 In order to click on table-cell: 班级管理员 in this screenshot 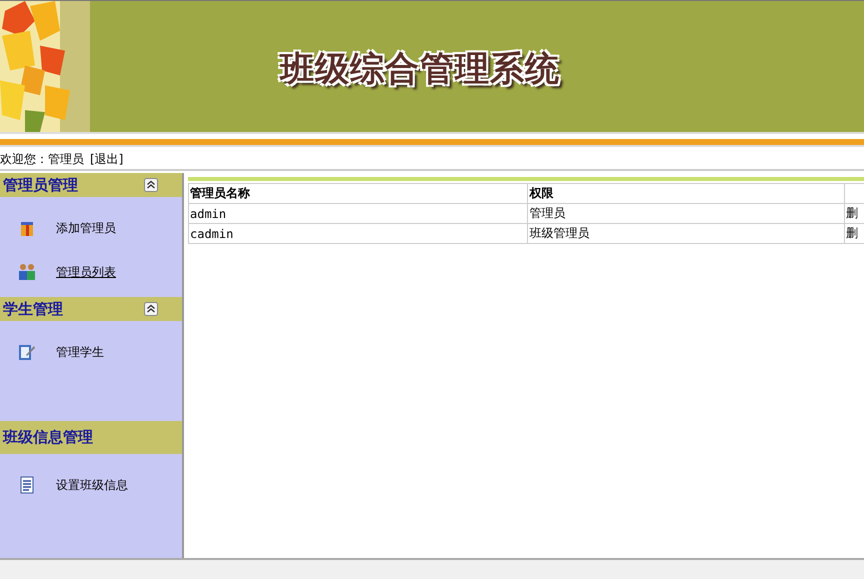, I will do `click(686, 234)`.